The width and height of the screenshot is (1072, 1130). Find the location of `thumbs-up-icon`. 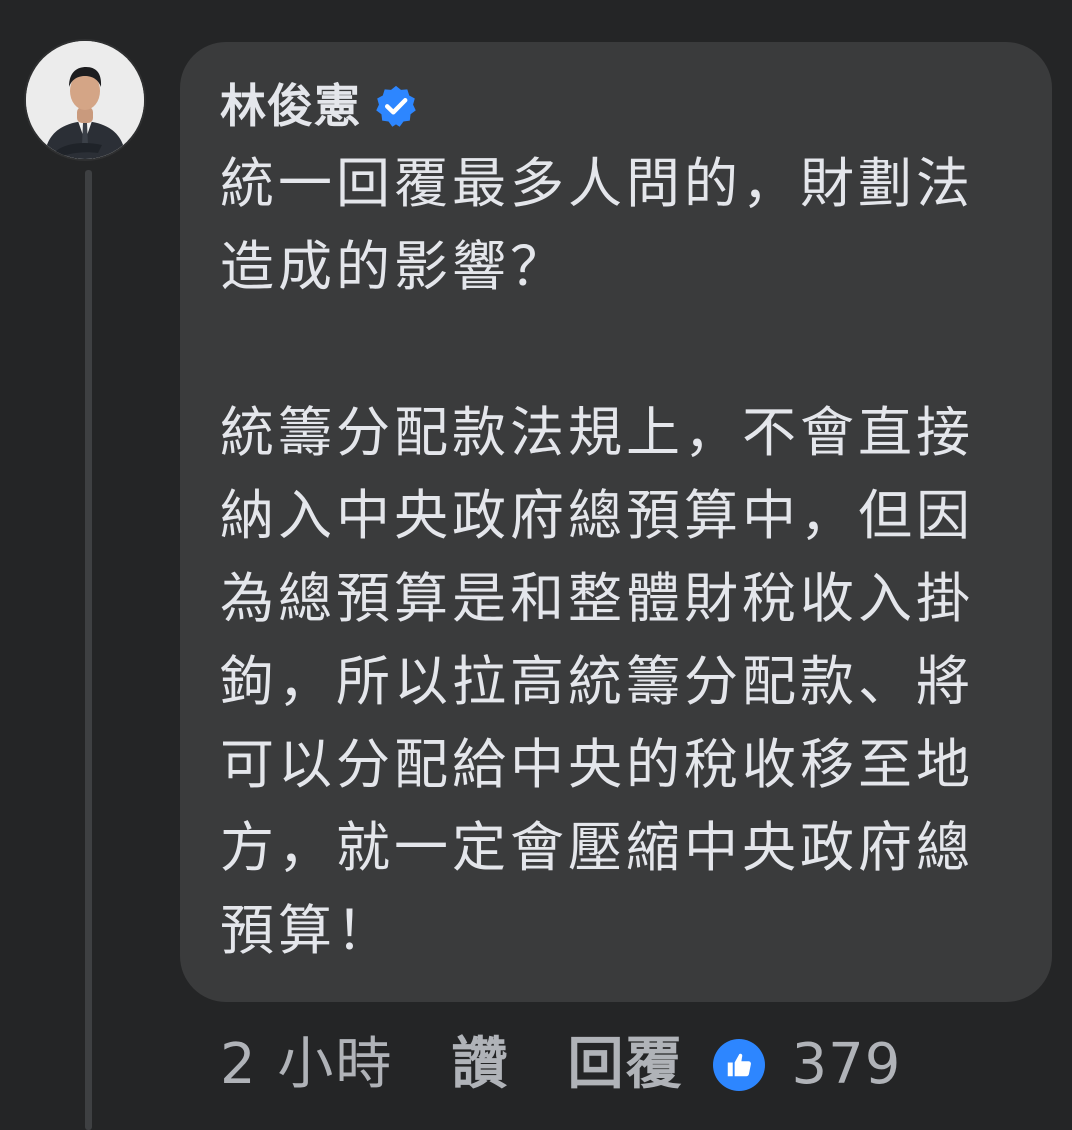

thumbs-up-icon is located at coordinates (740, 1065).